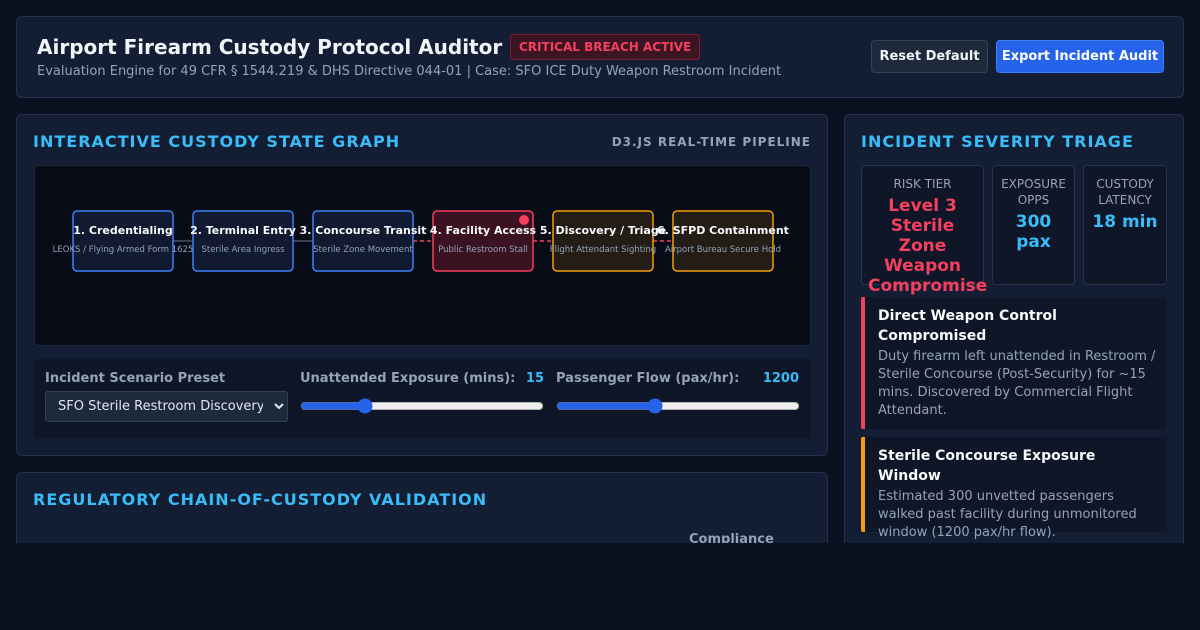  I want to click on graph-node-title: 3. Concourse Transit, so click(363, 230).